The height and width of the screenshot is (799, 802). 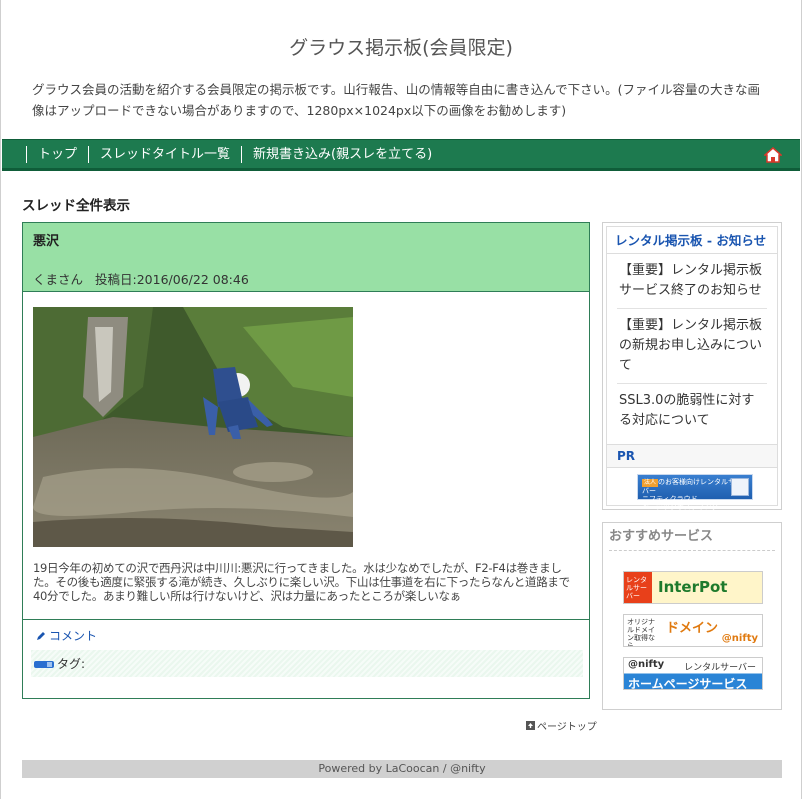 I want to click on tag-icon, so click(x=44, y=664).